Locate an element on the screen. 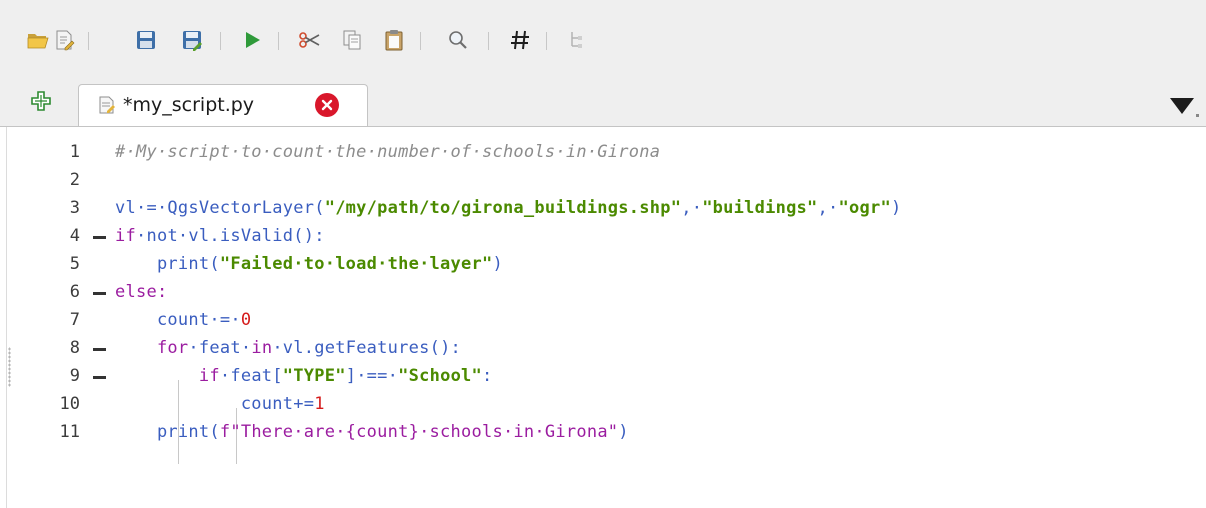  tree-icon is located at coordinates (576, 40).